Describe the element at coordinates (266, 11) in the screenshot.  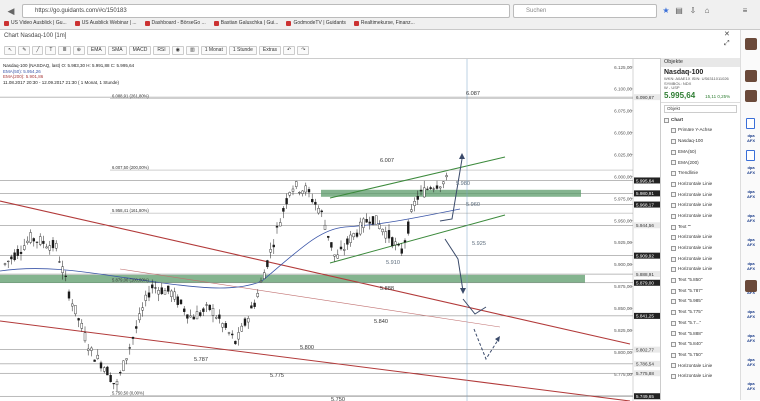
I see `url-field: https://go.guidants.com/#c/150183` at that location.